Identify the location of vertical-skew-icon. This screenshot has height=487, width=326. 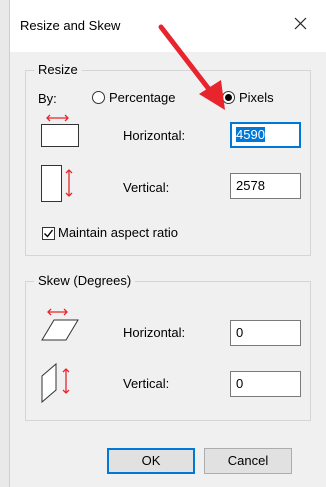
(55, 383).